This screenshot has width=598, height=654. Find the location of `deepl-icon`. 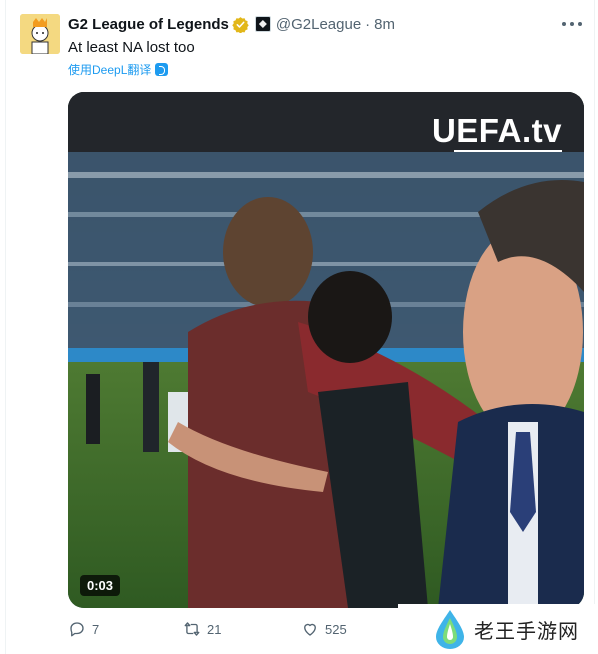

deepl-icon is located at coordinates (162, 69).